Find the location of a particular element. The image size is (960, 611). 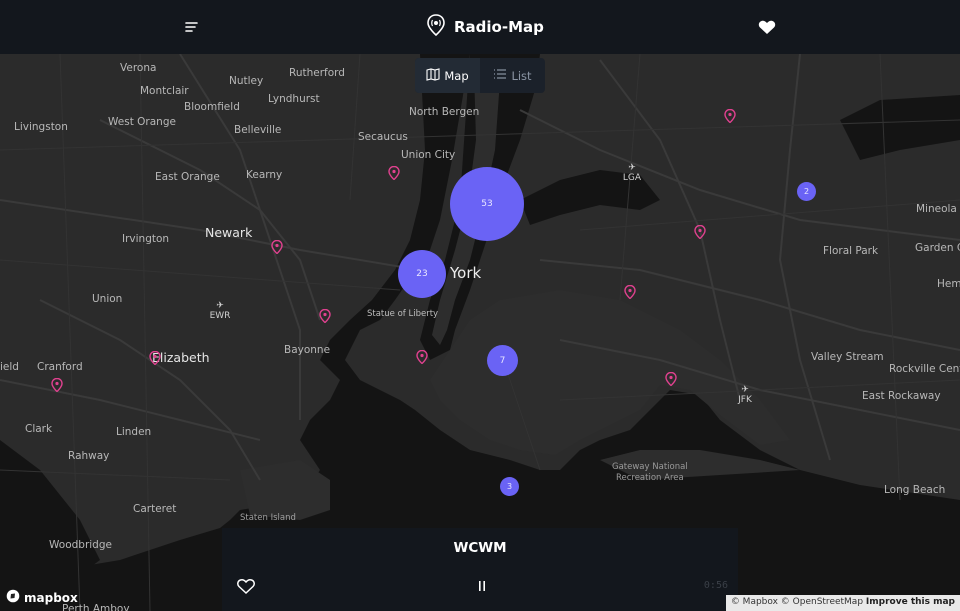

radio-pin-icon is located at coordinates (436, 27).